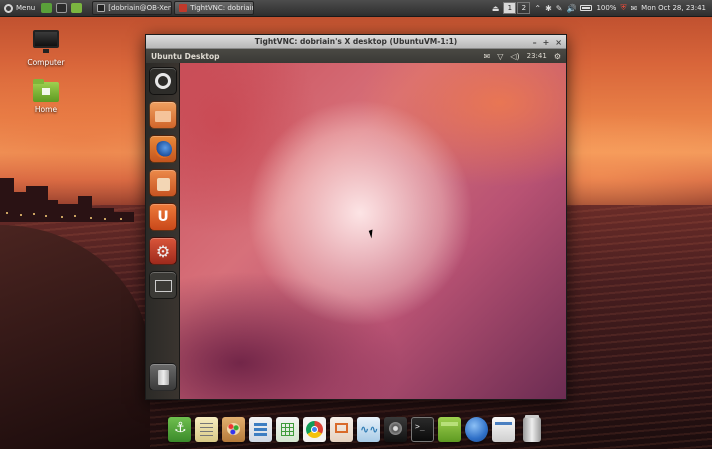 This screenshot has height=449, width=712. What do you see at coordinates (449, 429) in the screenshot?
I see `dock-files` at bounding box center [449, 429].